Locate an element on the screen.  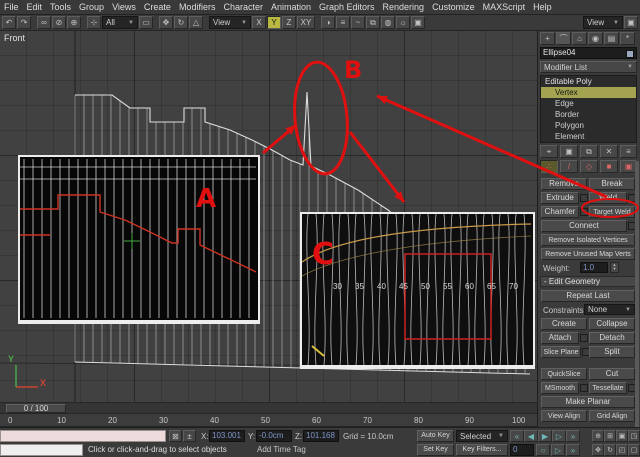
create-button: Create is located at coordinates (564, 324).